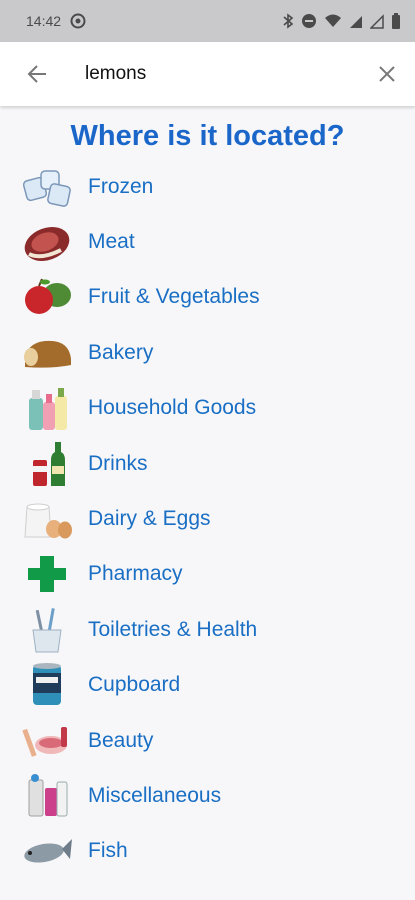 This screenshot has height=900, width=415. I want to click on category-item-household-goods: Household Goods, so click(207, 408).